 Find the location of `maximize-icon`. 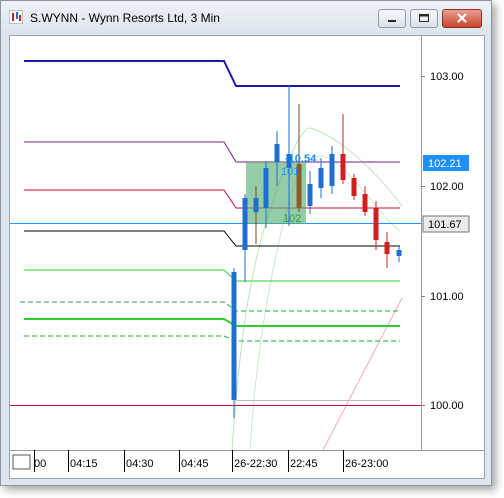

maximize-icon is located at coordinates (424, 18).